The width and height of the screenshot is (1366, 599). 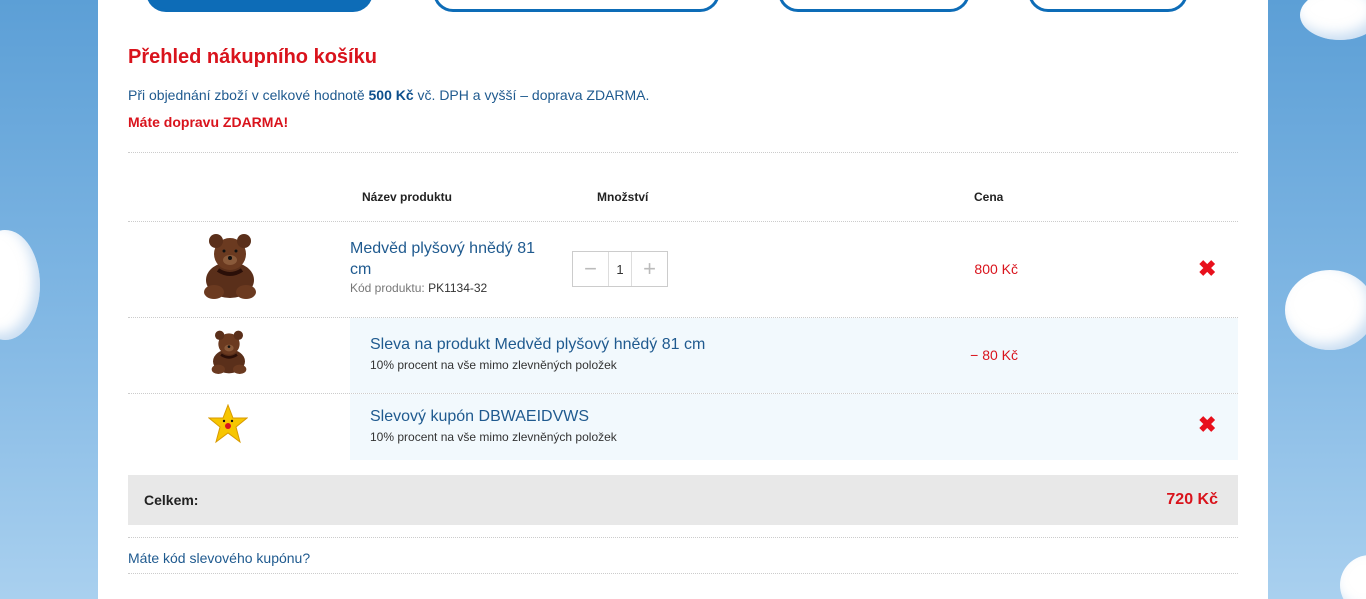 I want to click on discount-price: − 80 Kč, so click(x=994, y=355).